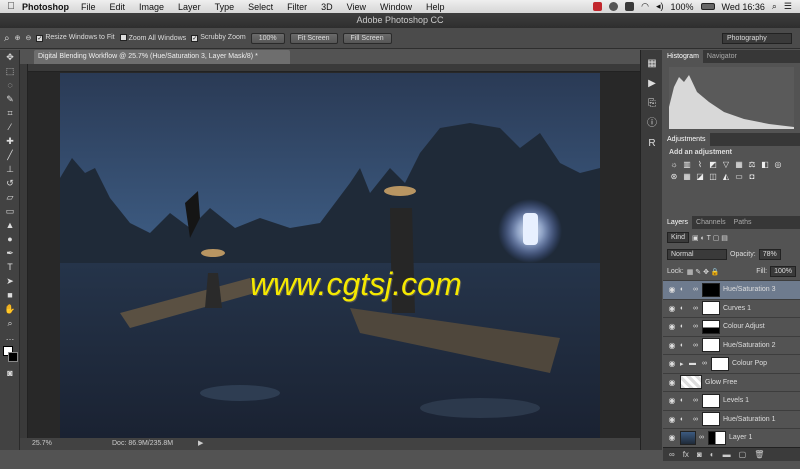 The height and width of the screenshot is (469, 800). Describe the element at coordinates (10, 99) in the screenshot. I see `quick-select-tool-icon: ✎` at that location.